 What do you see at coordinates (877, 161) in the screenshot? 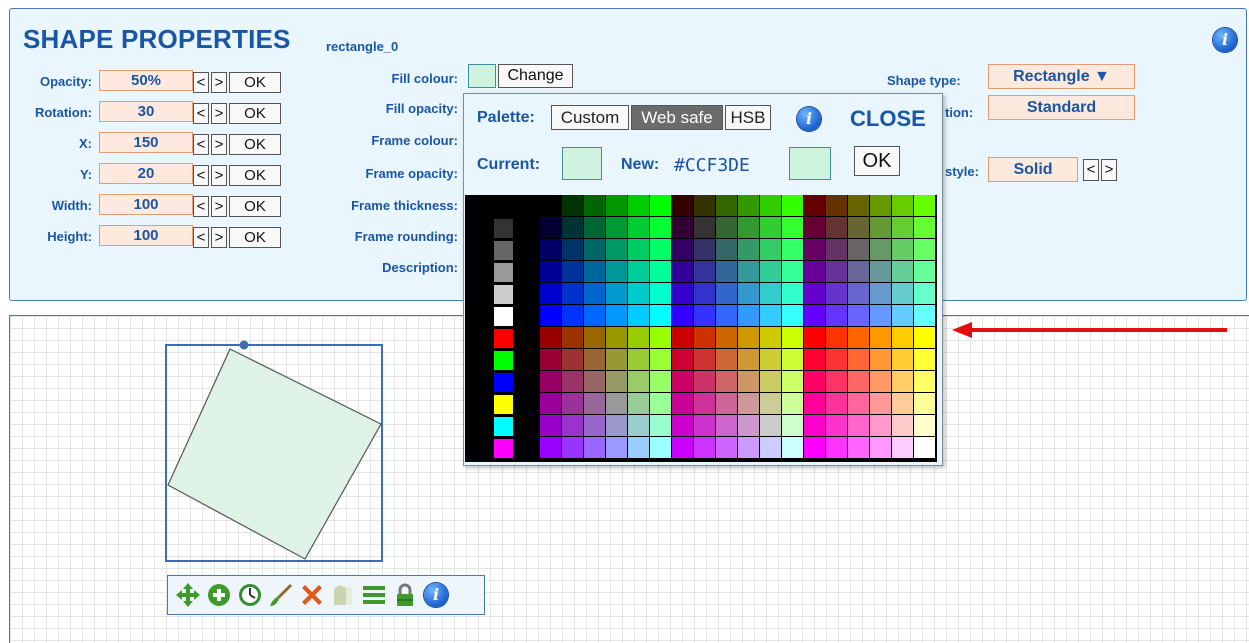
I see `palette-ok-button: OK` at bounding box center [877, 161].